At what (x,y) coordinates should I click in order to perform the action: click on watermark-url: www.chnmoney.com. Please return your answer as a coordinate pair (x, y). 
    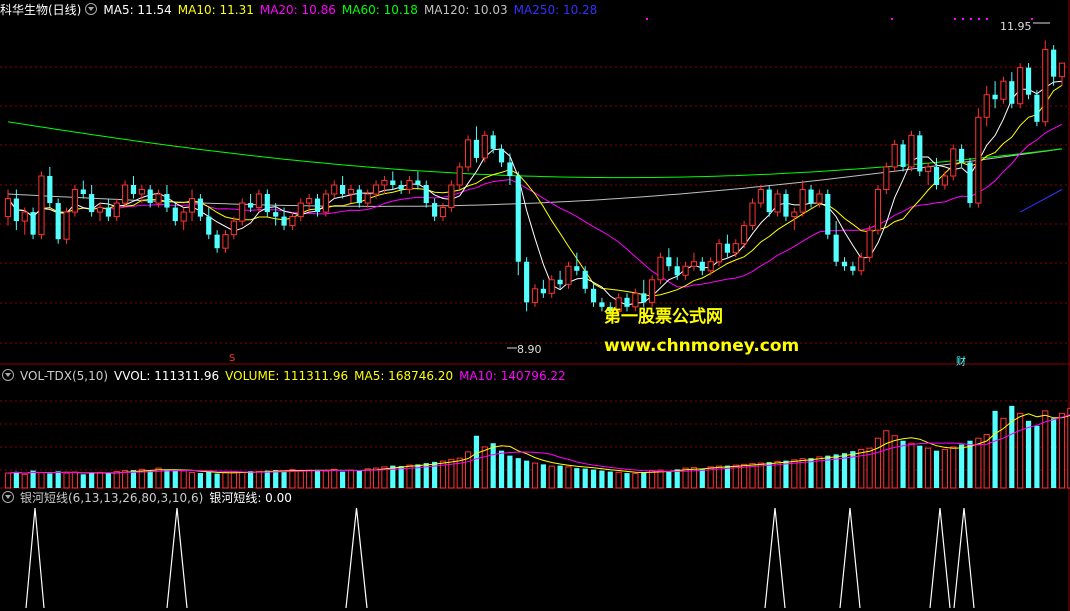
    Looking at the image, I should click on (702, 346).